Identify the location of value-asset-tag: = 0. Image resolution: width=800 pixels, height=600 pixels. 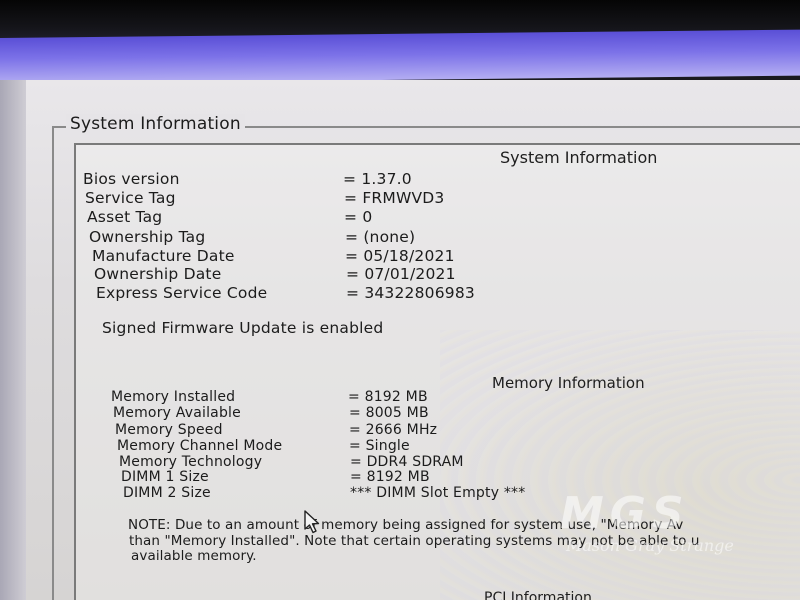
(358, 217).